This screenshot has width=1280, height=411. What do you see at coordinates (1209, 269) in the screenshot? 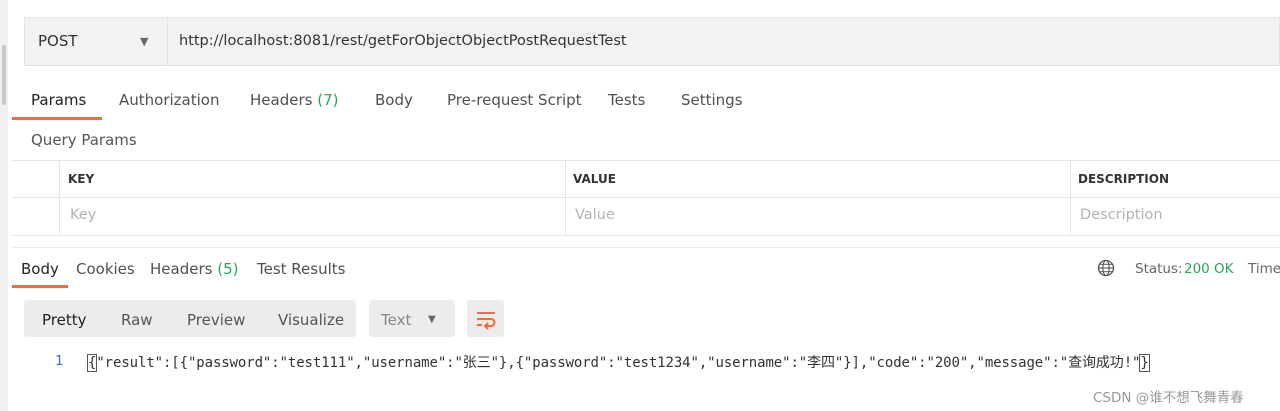
I see `status-value: 200 OK` at bounding box center [1209, 269].